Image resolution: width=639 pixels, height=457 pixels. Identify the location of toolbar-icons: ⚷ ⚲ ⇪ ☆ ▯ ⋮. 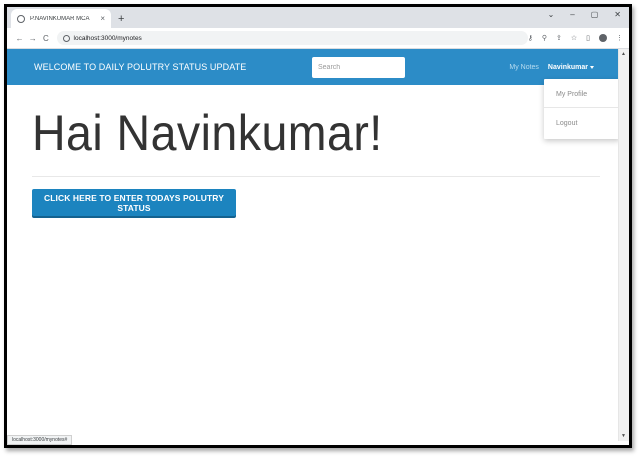
(575, 38).